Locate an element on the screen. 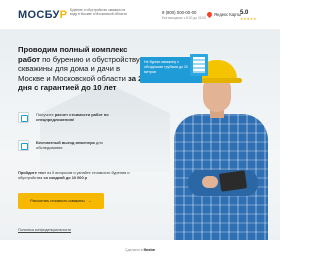  cta-label: Рассчитать стоимость скважины is located at coordinates (57, 201).